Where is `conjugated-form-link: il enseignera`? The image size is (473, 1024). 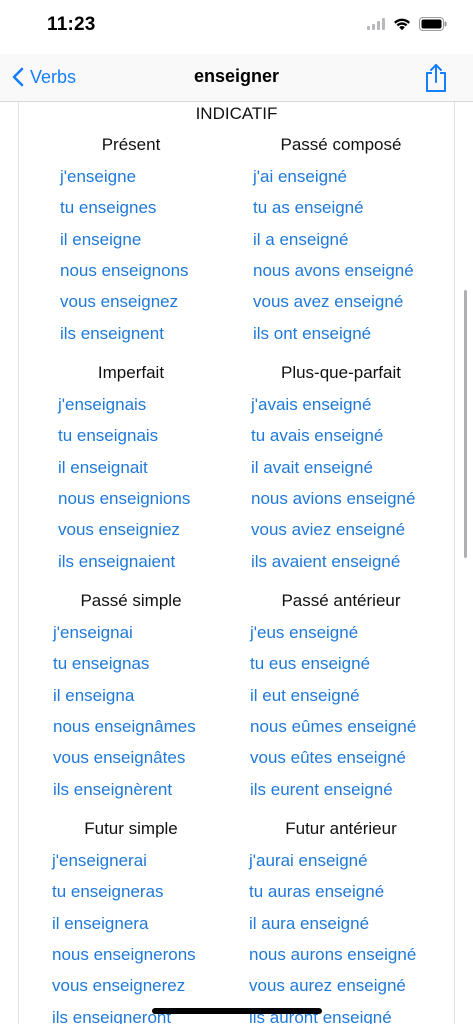
conjugated-form-link: il enseignera is located at coordinates (100, 924).